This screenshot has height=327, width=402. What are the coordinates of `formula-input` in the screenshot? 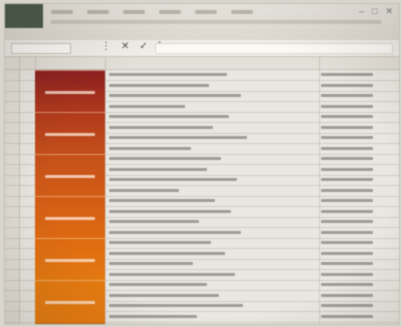 It's located at (274, 48).